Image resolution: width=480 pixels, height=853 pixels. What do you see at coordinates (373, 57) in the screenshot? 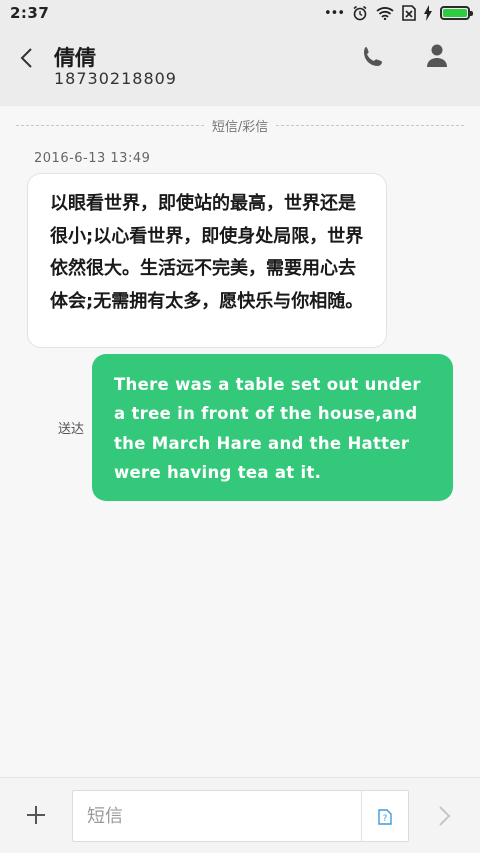
I see `phone-icon` at bounding box center [373, 57].